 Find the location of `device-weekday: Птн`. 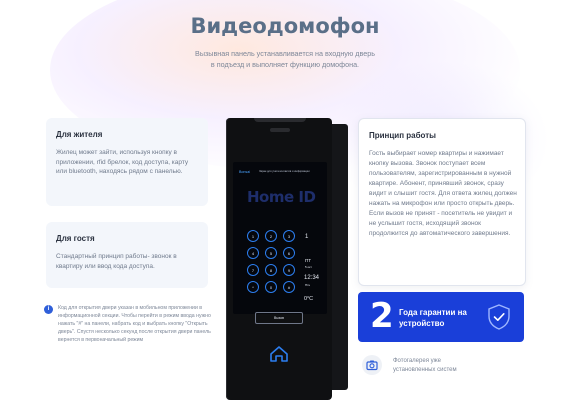

device-weekday: Птн is located at coordinates (308, 285).